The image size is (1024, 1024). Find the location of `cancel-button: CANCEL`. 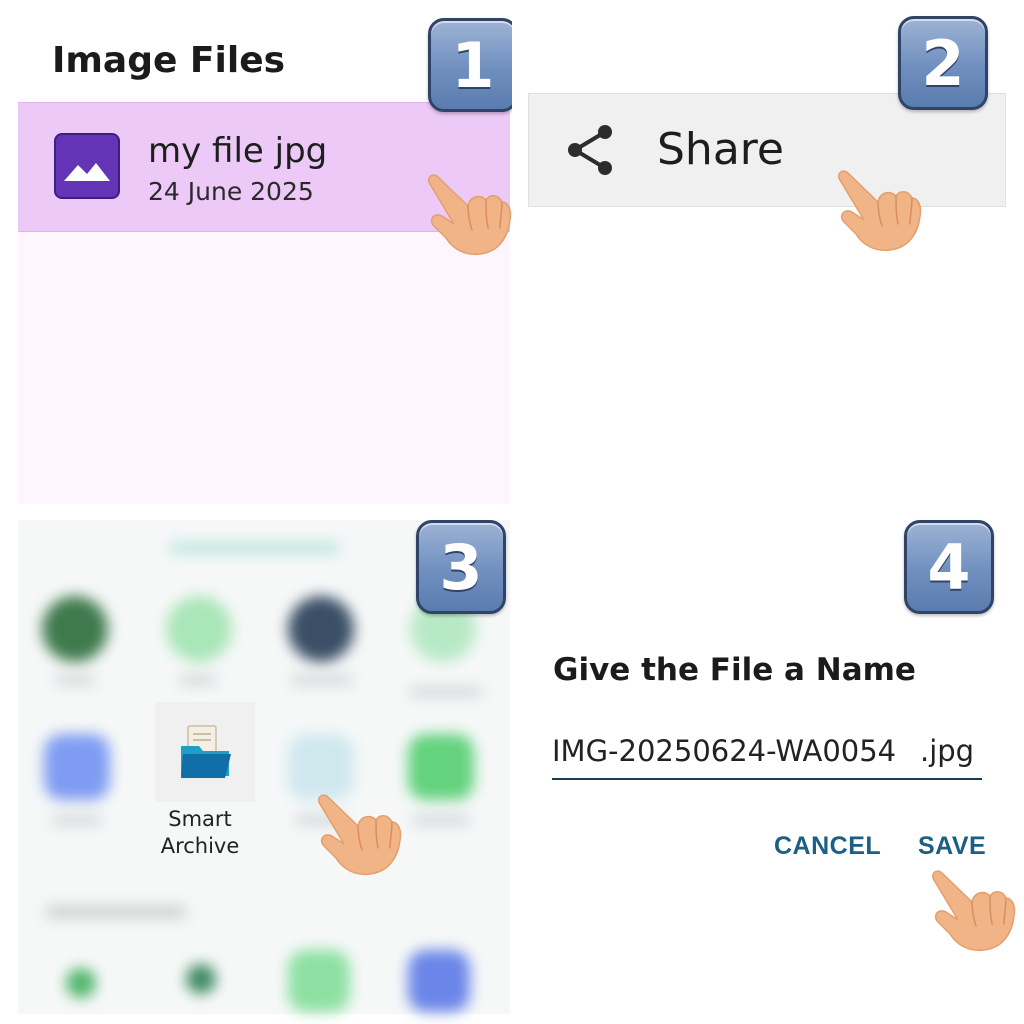

cancel-button: CANCEL is located at coordinates (827, 846).